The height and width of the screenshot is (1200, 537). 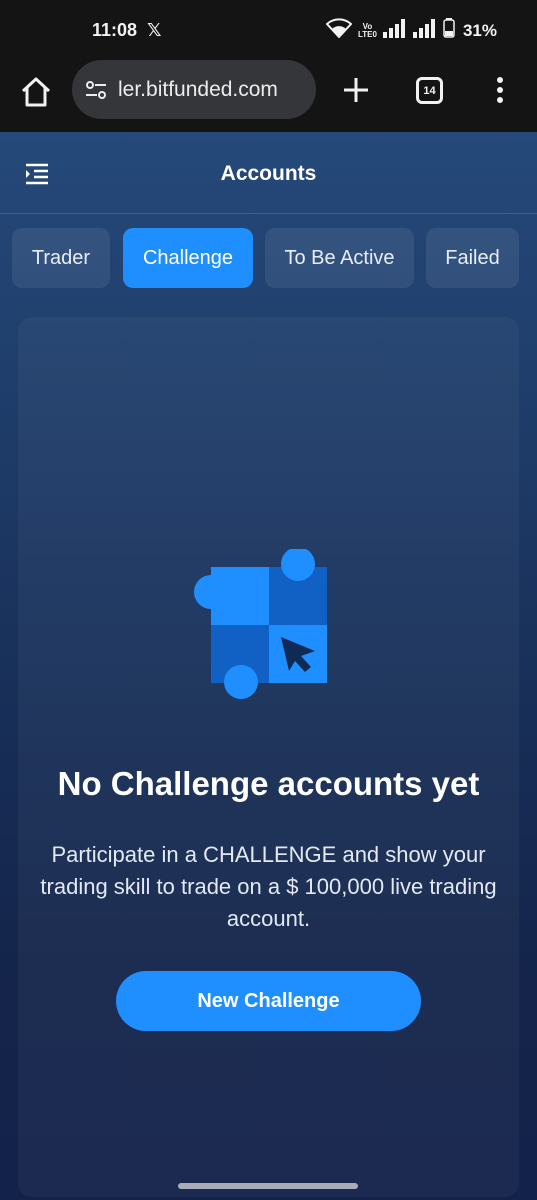 What do you see at coordinates (394, 30) in the screenshot?
I see `signal-icon` at bounding box center [394, 30].